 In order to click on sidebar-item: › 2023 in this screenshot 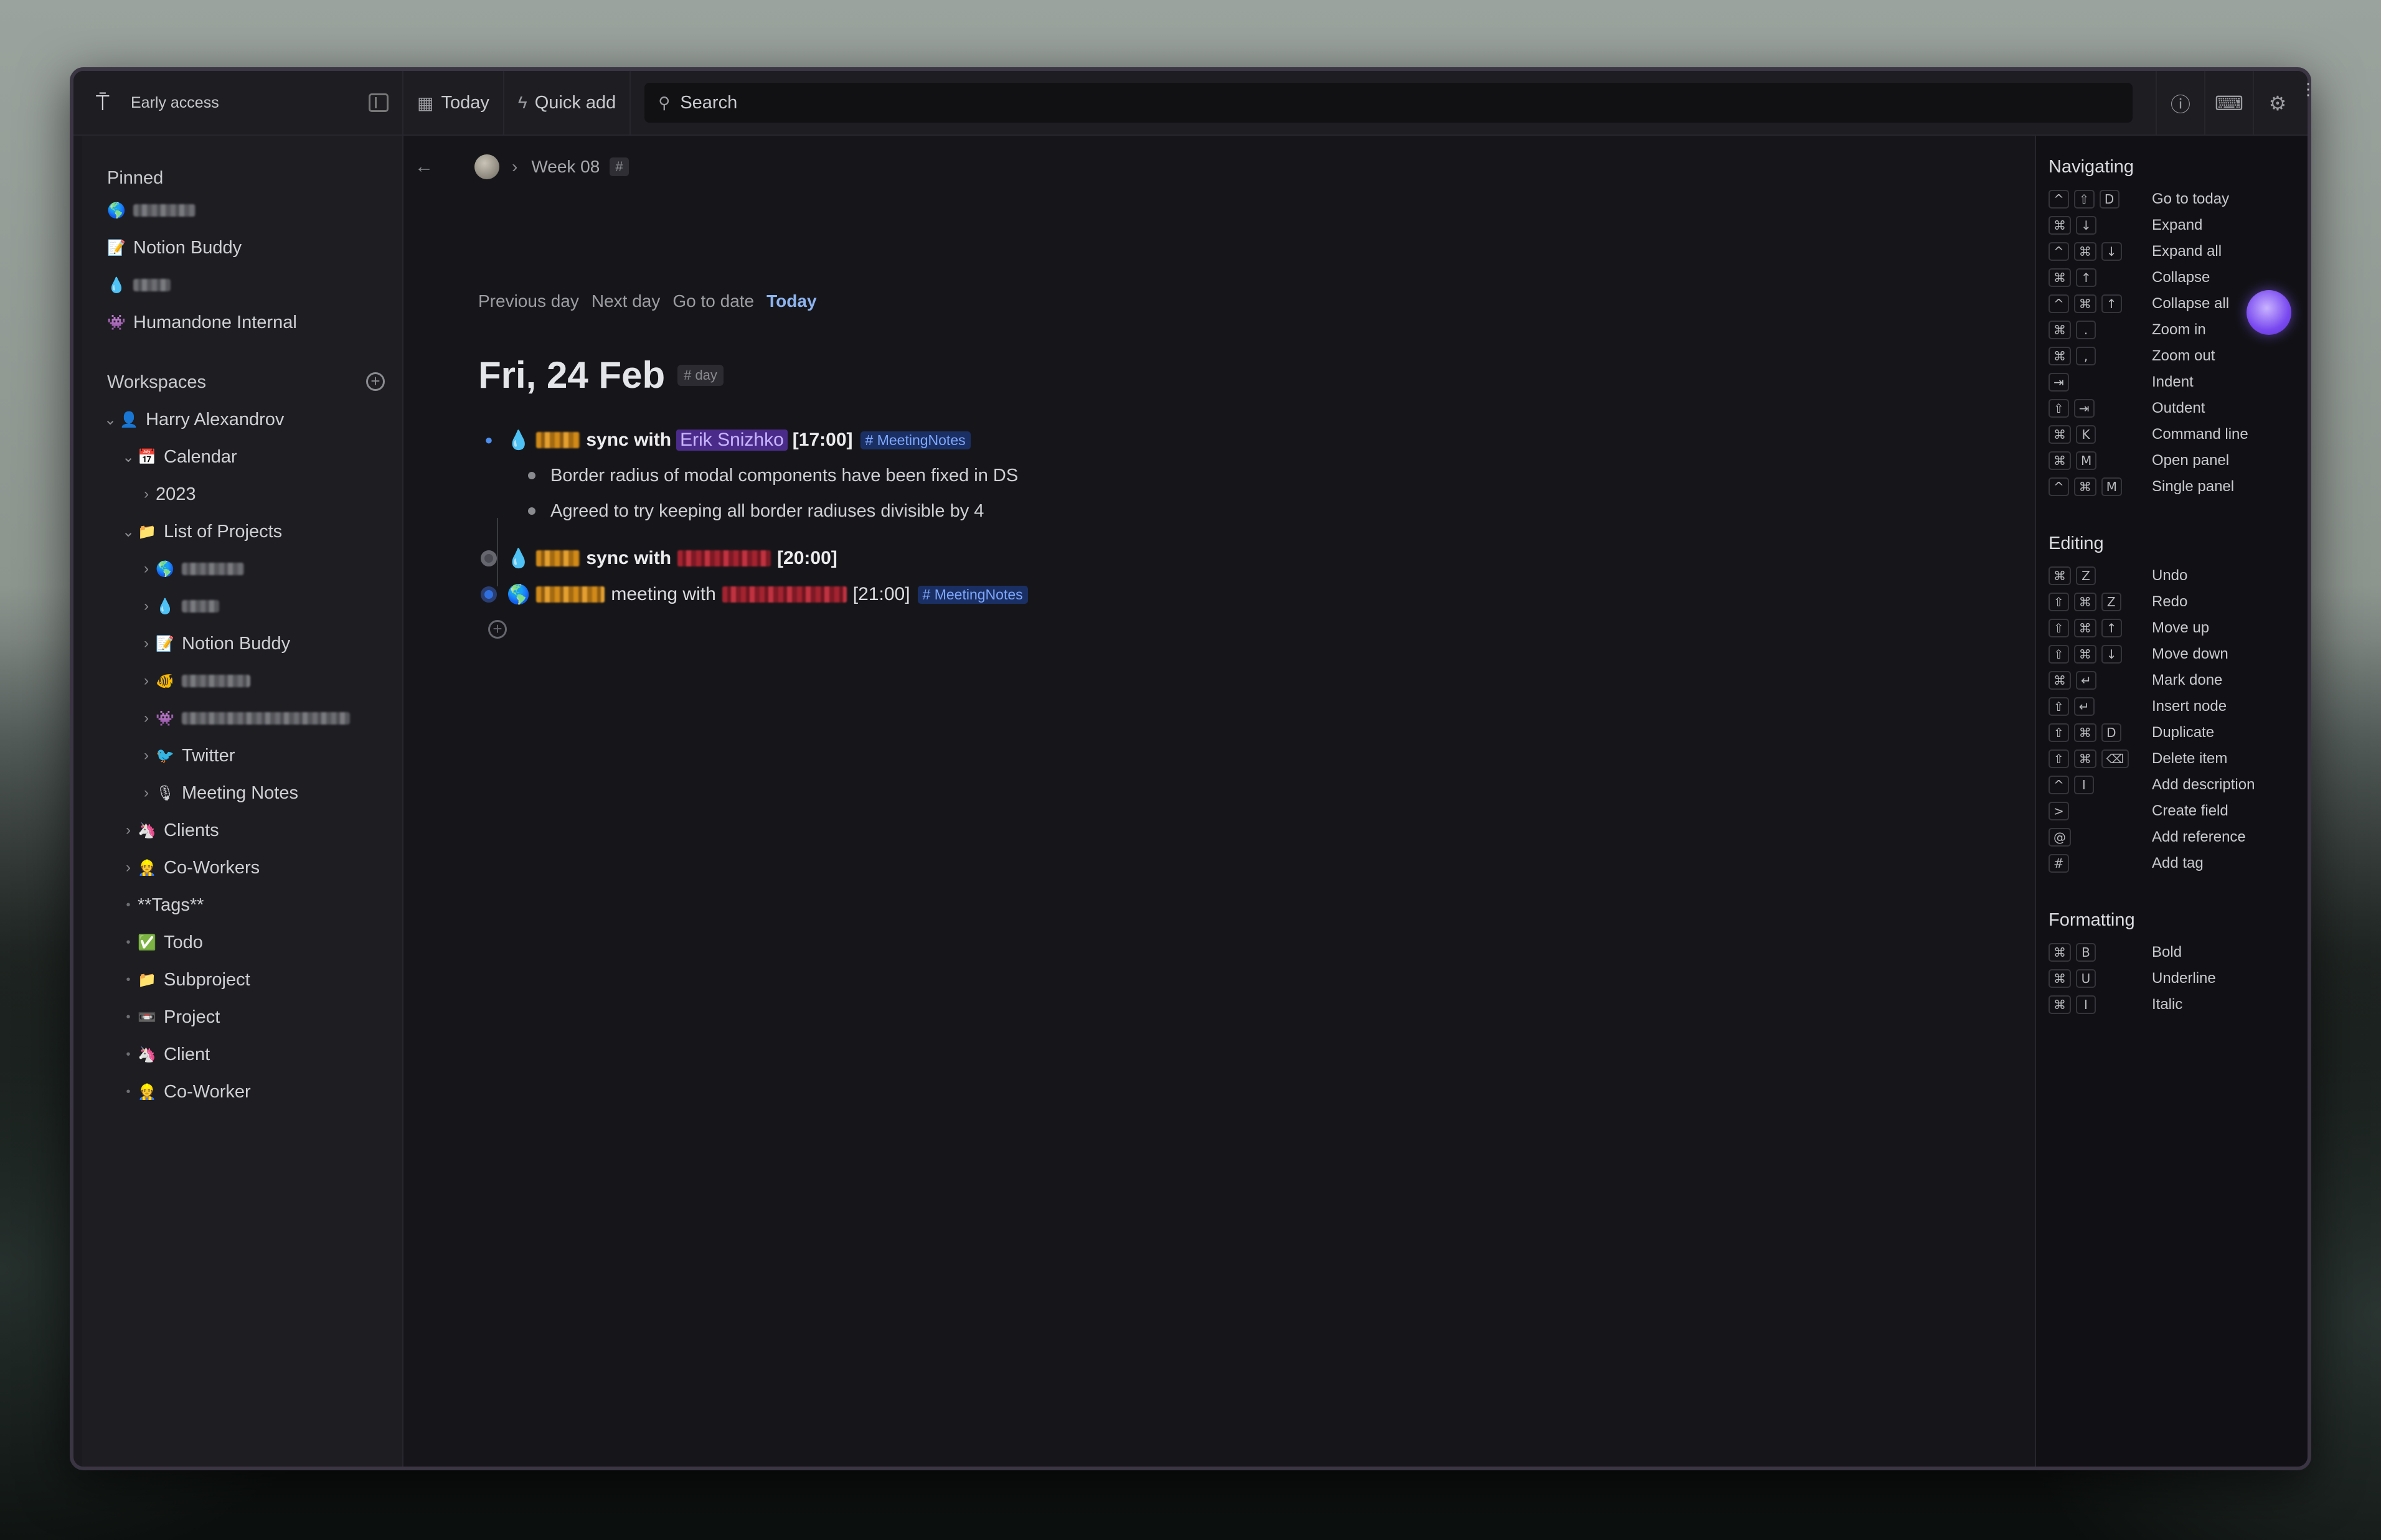, I will do `click(242, 494)`.